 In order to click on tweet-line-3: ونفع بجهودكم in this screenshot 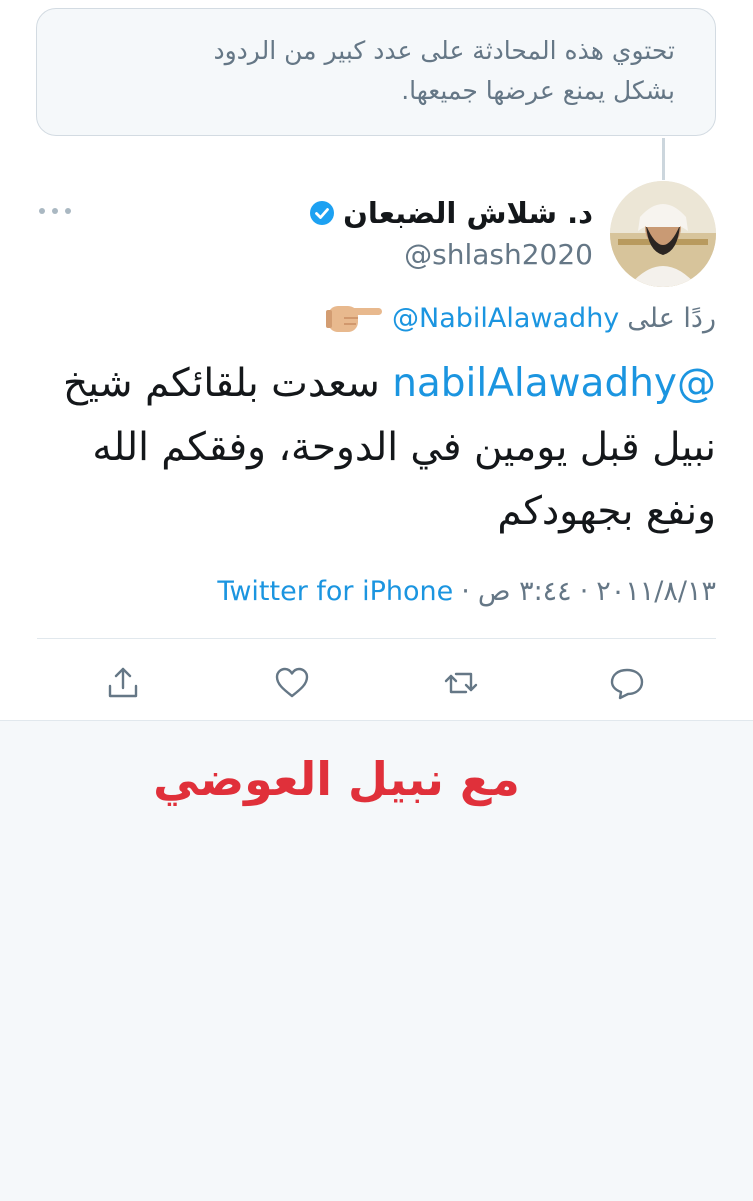, I will do `click(606, 511)`.